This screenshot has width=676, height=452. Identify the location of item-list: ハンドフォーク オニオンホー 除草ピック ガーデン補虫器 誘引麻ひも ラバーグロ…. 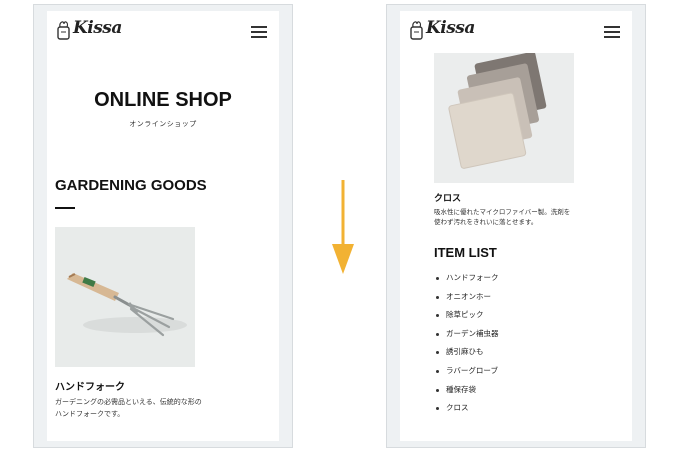
(466, 343).